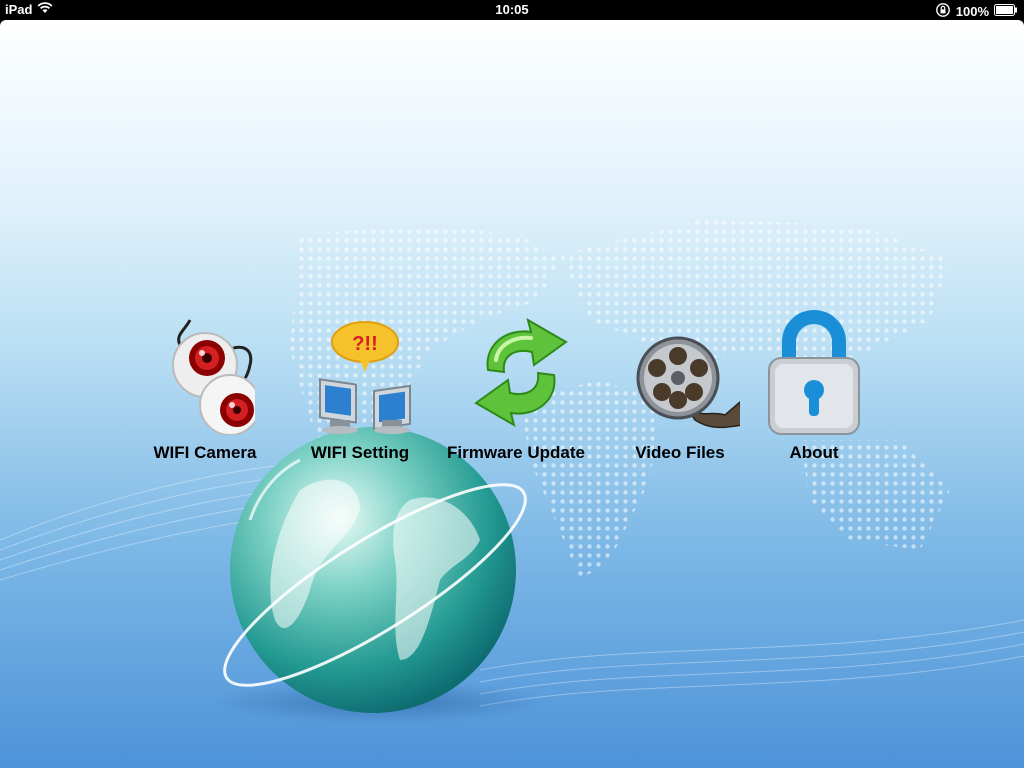 The image size is (1024, 768). What do you see at coordinates (360, 452) in the screenshot?
I see `menu-item-label: WIFI Setting` at bounding box center [360, 452].